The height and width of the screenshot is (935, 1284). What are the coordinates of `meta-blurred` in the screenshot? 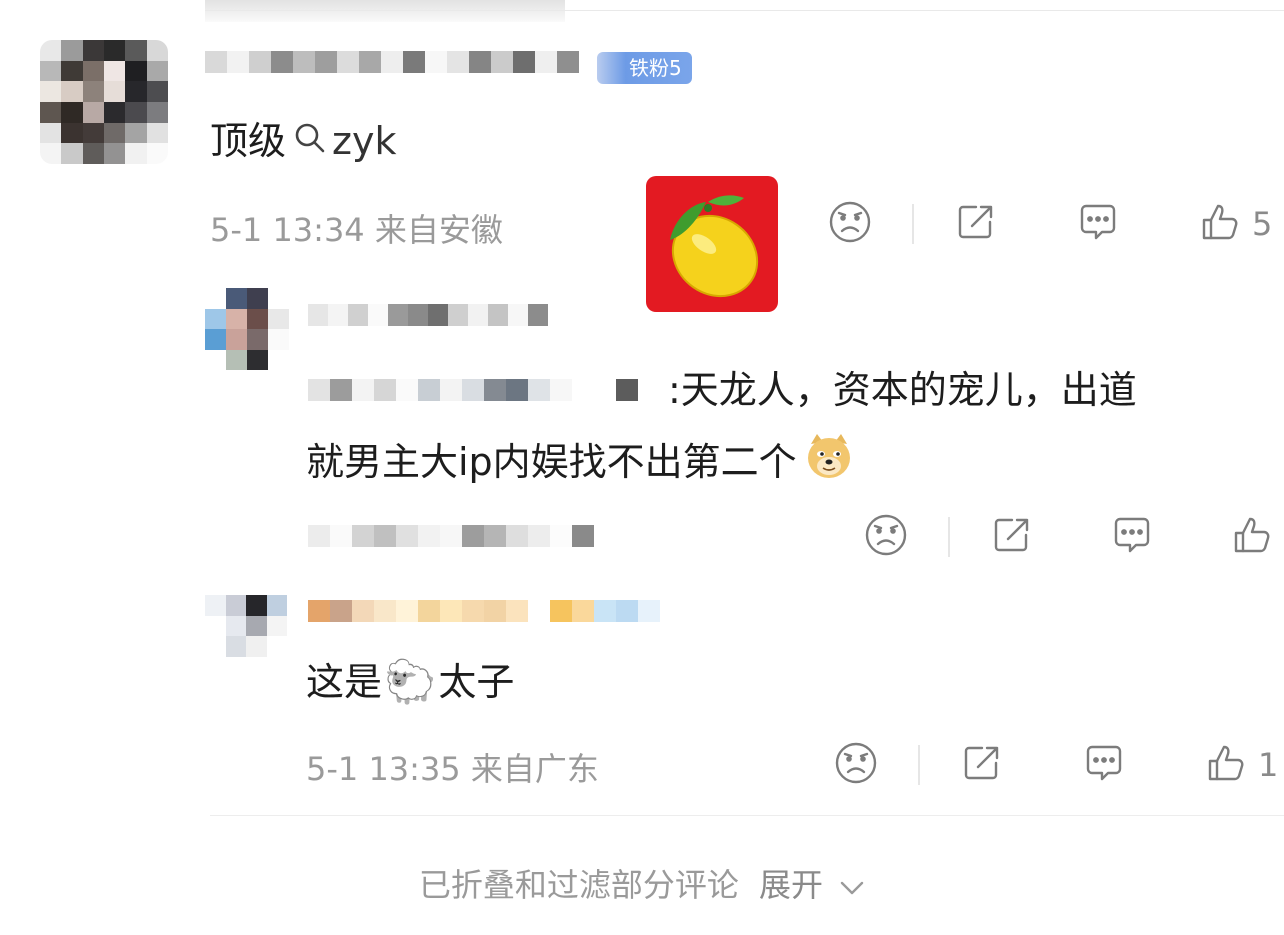 It's located at (451, 536).